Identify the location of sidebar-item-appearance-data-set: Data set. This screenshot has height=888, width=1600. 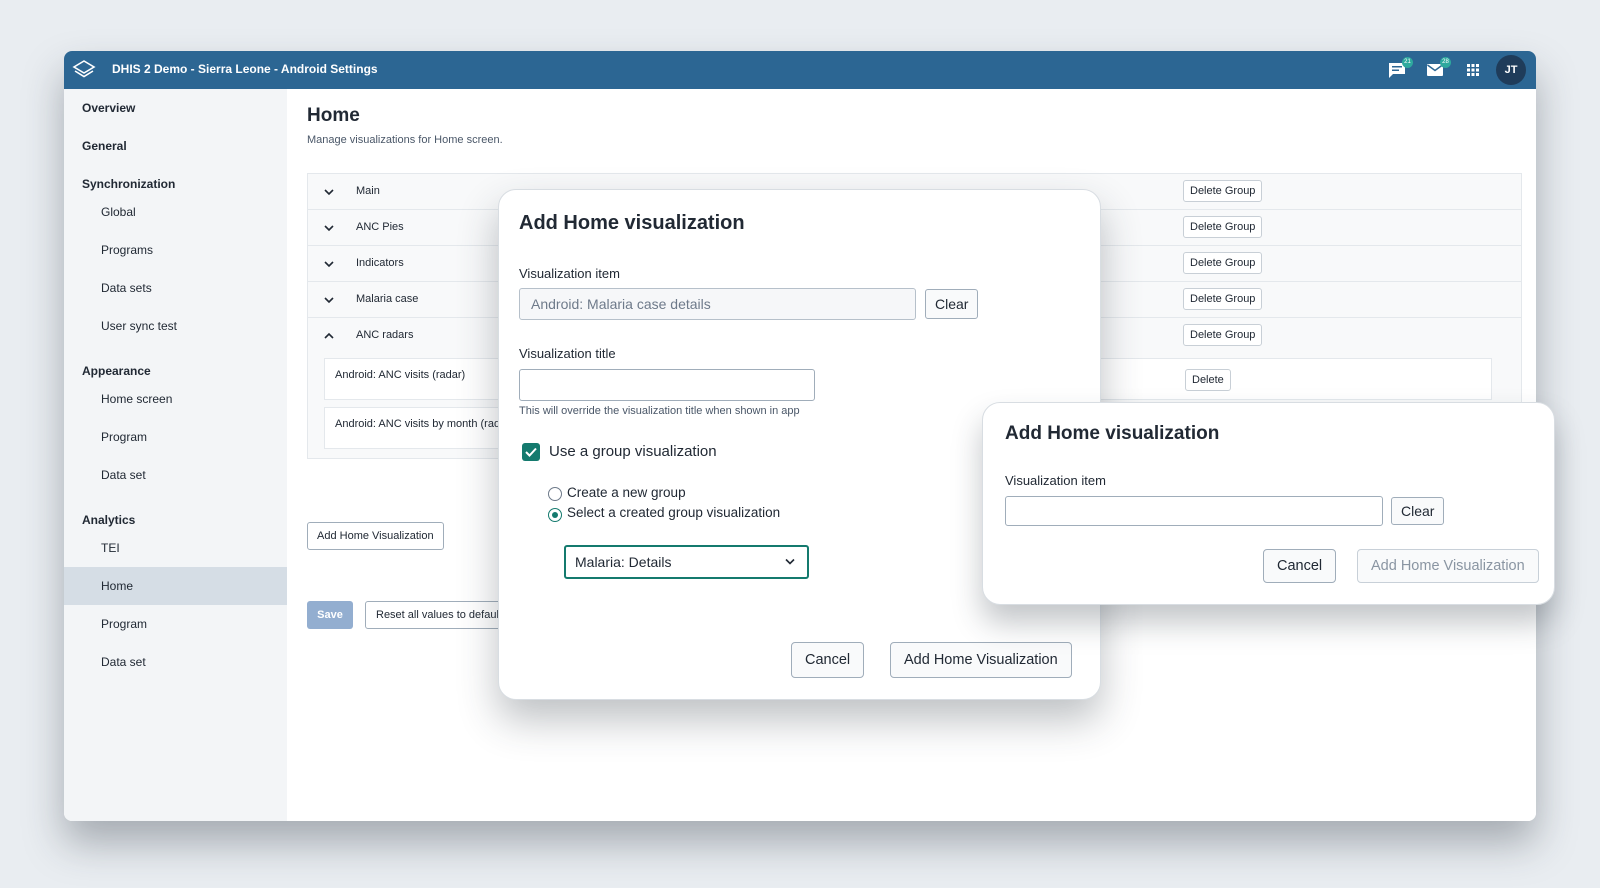
(175, 475).